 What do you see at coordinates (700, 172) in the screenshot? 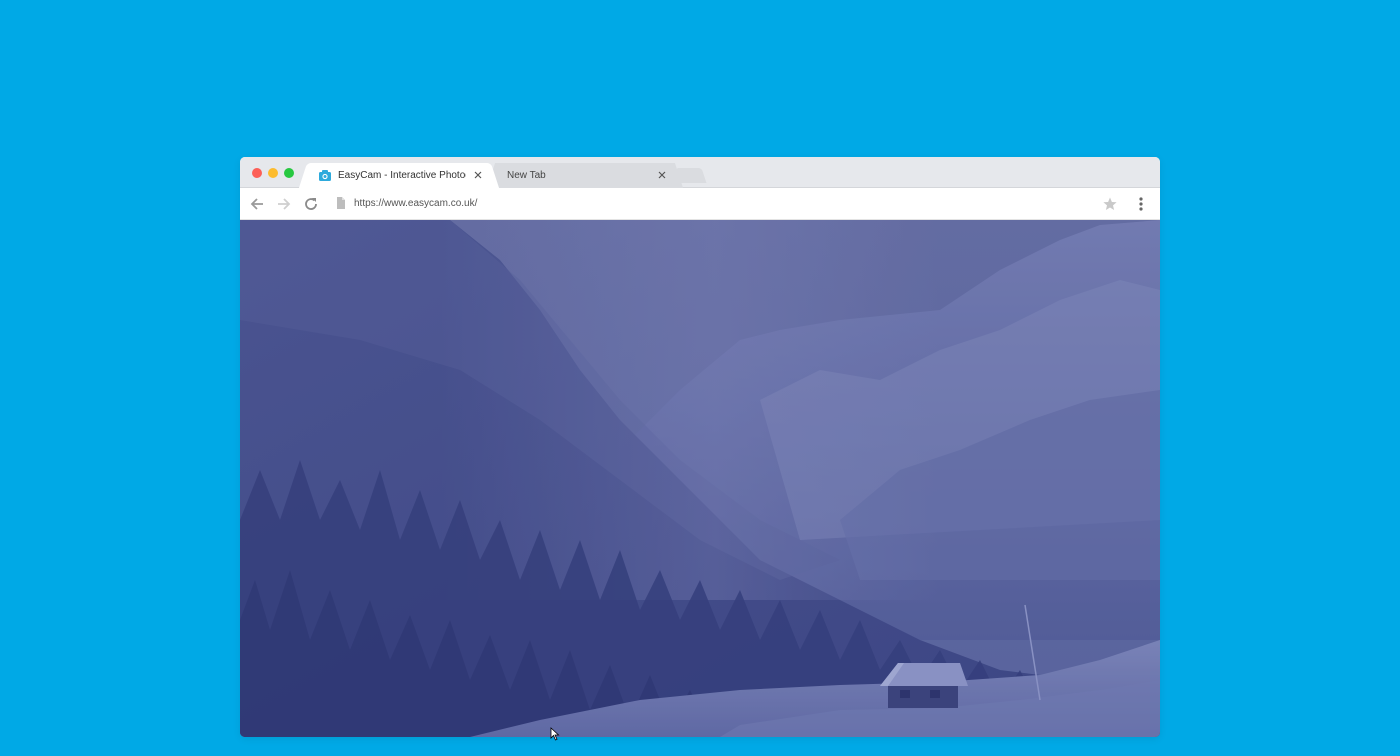
I see `title-bar: EasyCam - Interactive Photog... New Tab` at bounding box center [700, 172].